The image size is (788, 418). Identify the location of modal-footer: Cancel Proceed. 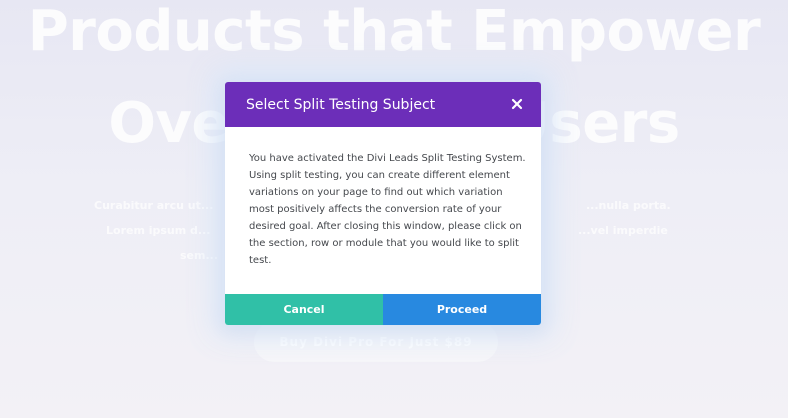
(383, 309).